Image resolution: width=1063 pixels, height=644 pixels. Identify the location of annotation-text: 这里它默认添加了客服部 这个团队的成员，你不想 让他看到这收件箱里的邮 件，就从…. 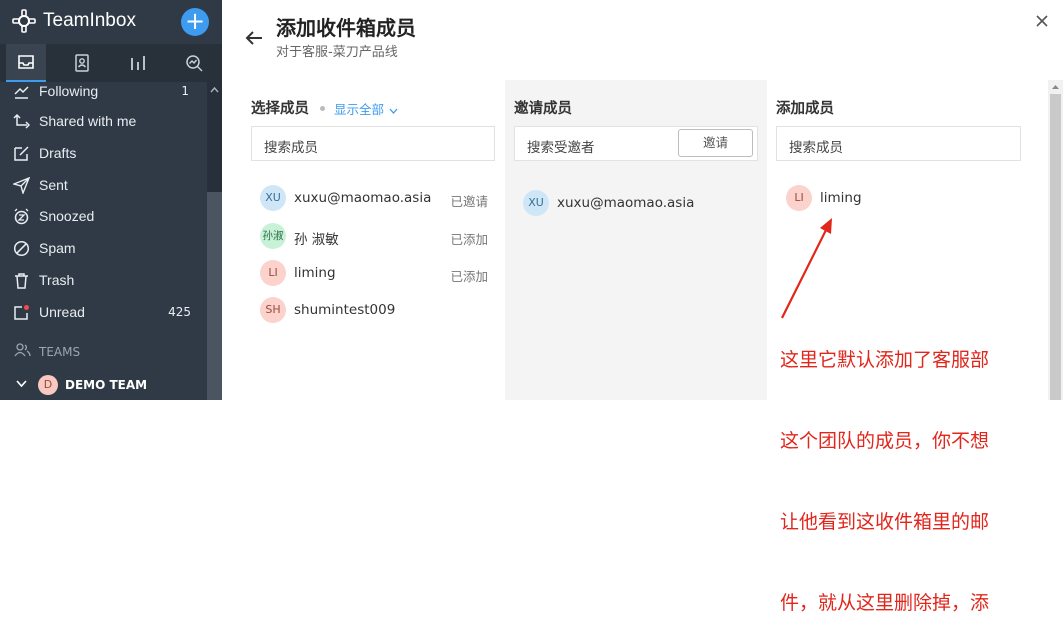
(911, 468).